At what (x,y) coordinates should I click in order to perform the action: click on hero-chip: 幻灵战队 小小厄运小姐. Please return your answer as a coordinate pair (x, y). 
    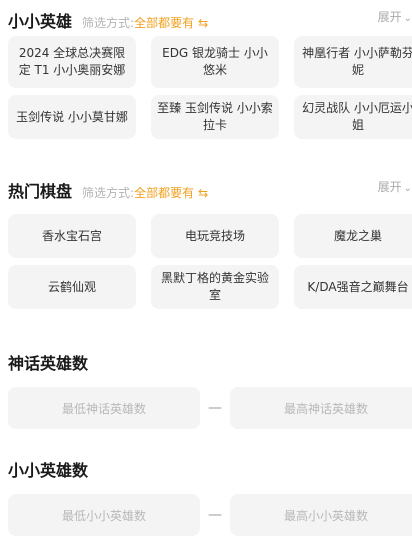
    Looking at the image, I should click on (353, 117).